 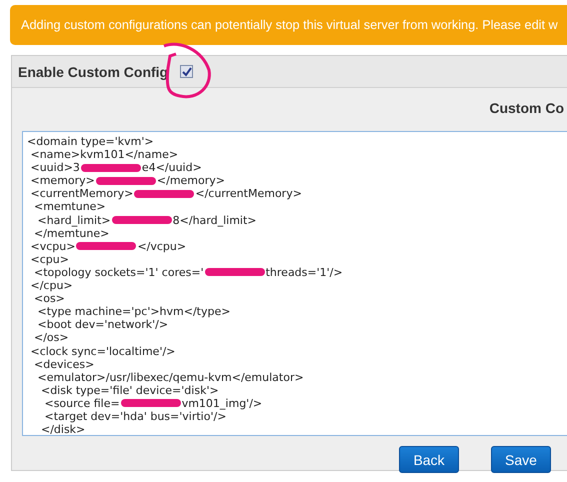 What do you see at coordinates (71, 233) in the screenshot?
I see `code-text: </memtune>` at bounding box center [71, 233].